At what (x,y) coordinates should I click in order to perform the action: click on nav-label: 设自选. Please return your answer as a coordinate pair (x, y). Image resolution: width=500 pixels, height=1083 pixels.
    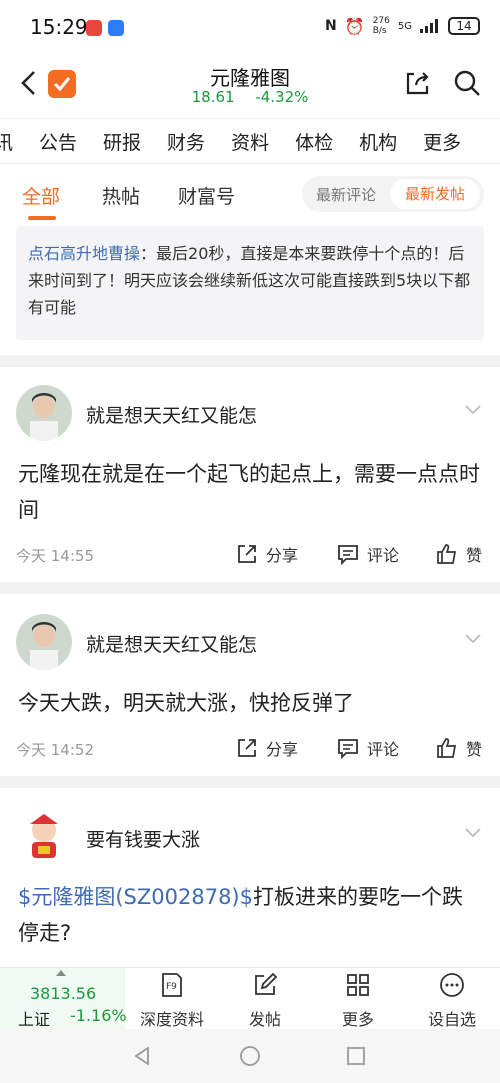
    Looking at the image, I should click on (451, 1019).